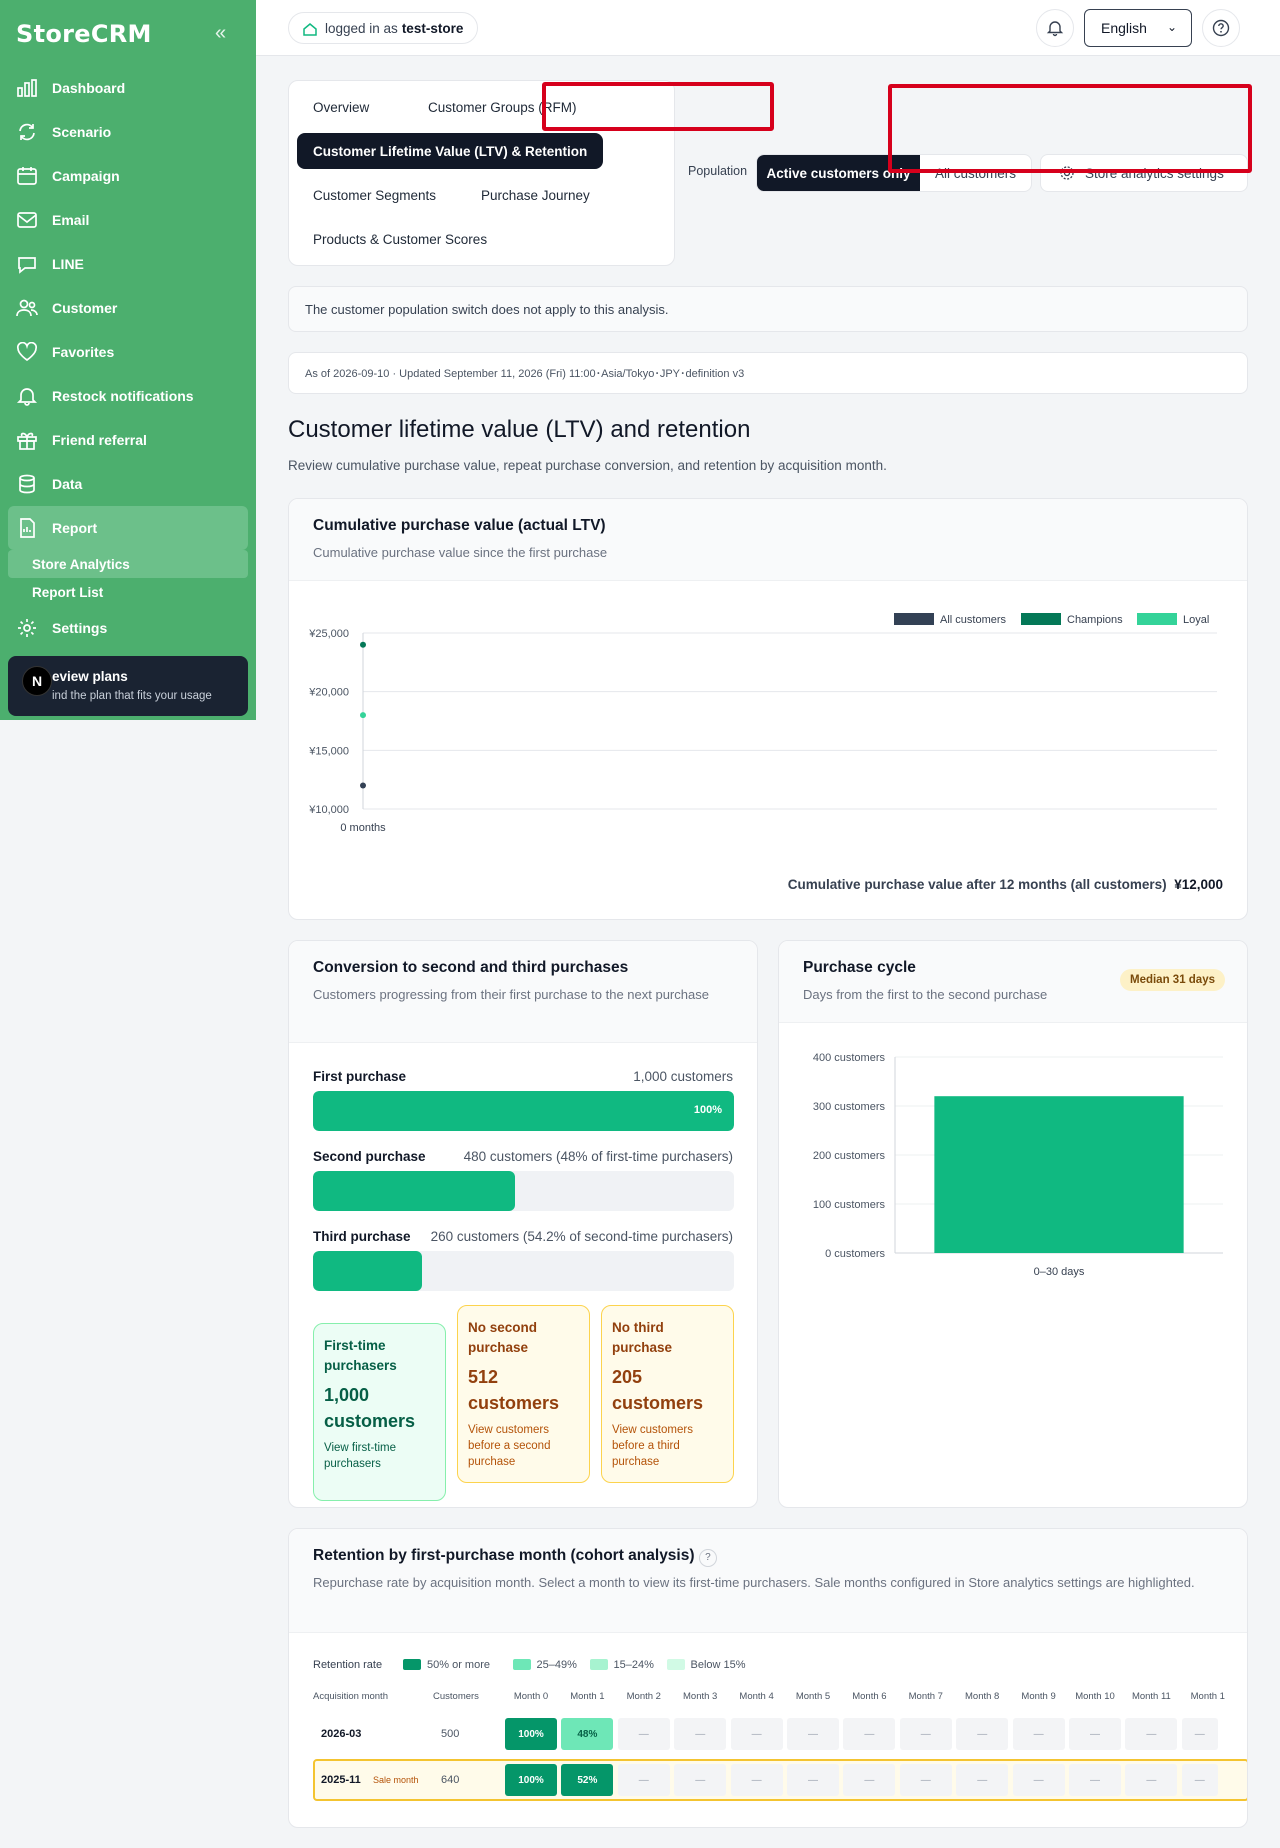 The height and width of the screenshot is (1848, 1280). What do you see at coordinates (128, 352) in the screenshot?
I see `sidebar-item-favorites: Favorites` at bounding box center [128, 352].